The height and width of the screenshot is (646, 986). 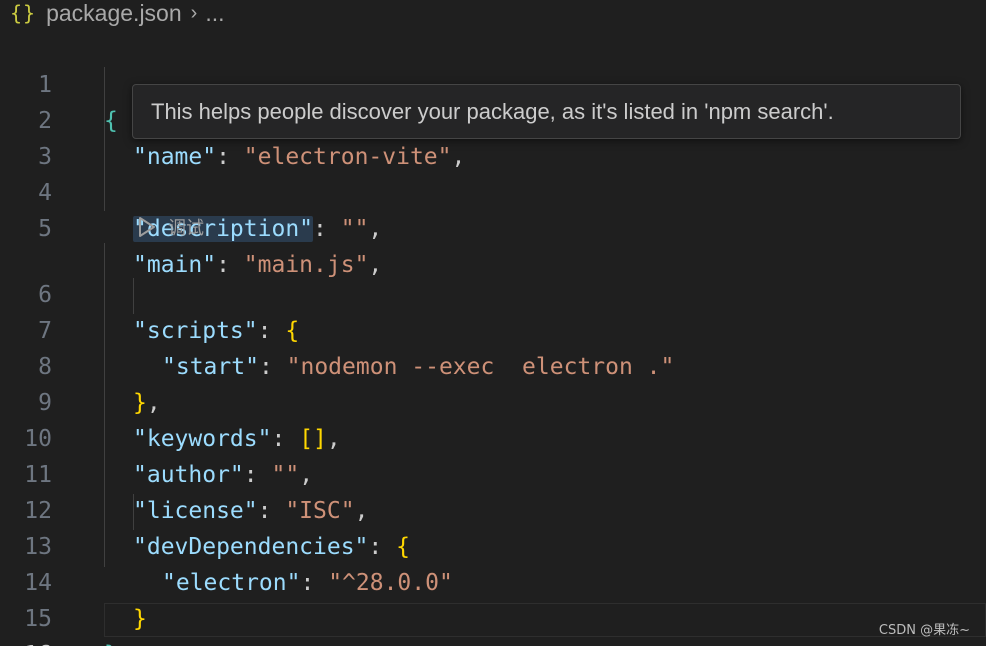 I want to click on watermark: CSDN @果冻~, so click(x=924, y=630).